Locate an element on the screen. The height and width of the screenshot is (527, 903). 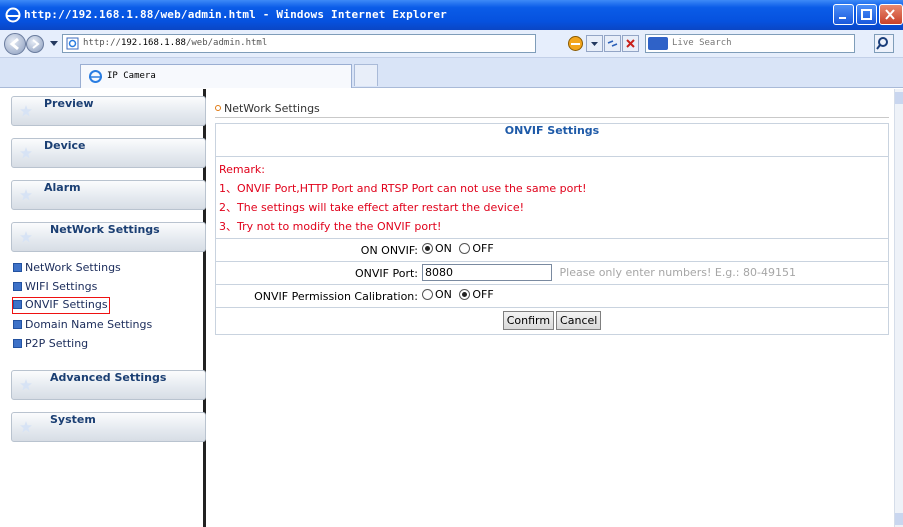
cancel-button: Cancel is located at coordinates (579, 320).